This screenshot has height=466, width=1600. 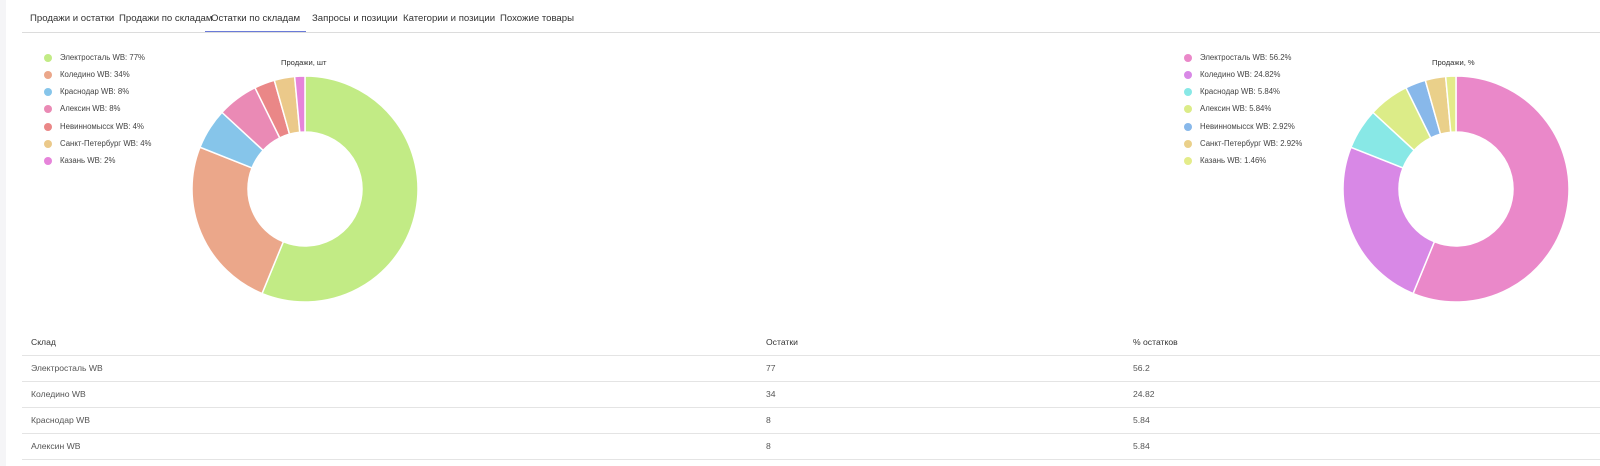 I want to click on left-donut-chart, so click(x=305, y=189).